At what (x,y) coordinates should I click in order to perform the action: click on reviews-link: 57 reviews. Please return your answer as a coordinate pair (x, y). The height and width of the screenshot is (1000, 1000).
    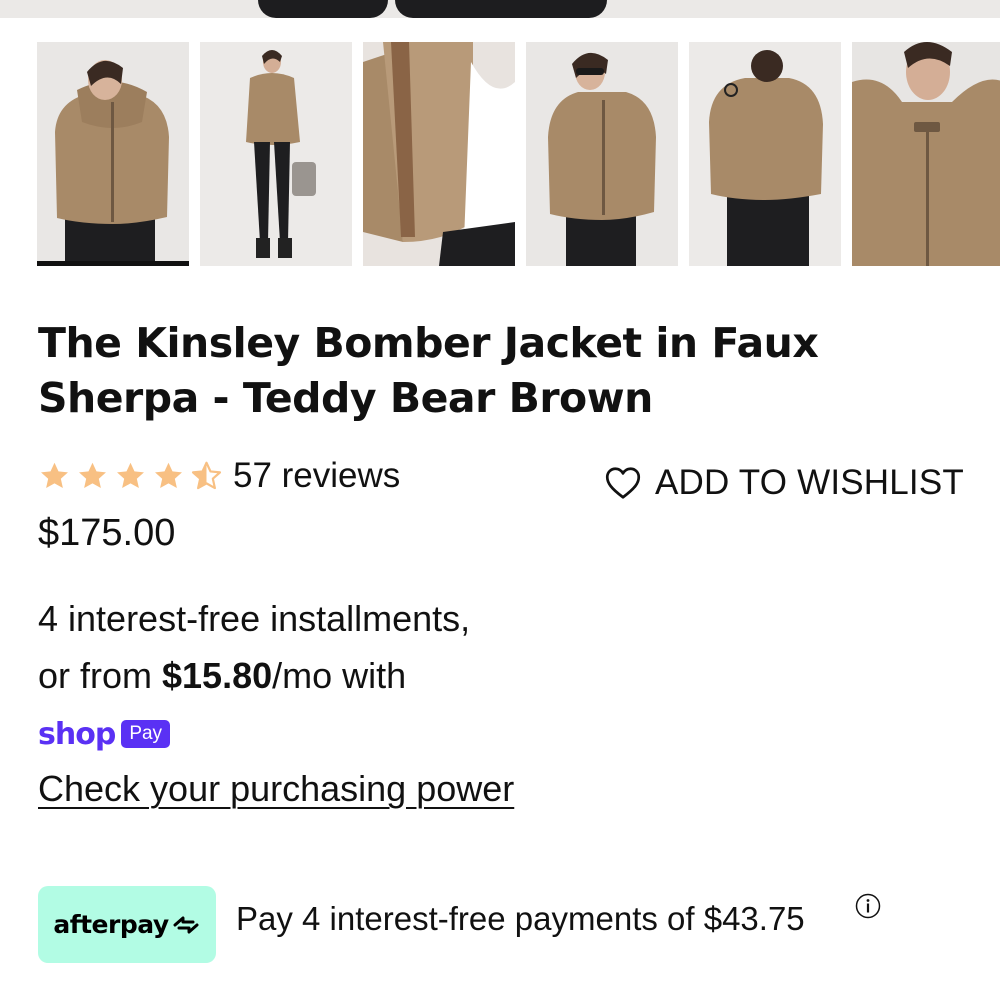
    Looking at the image, I should click on (316, 476).